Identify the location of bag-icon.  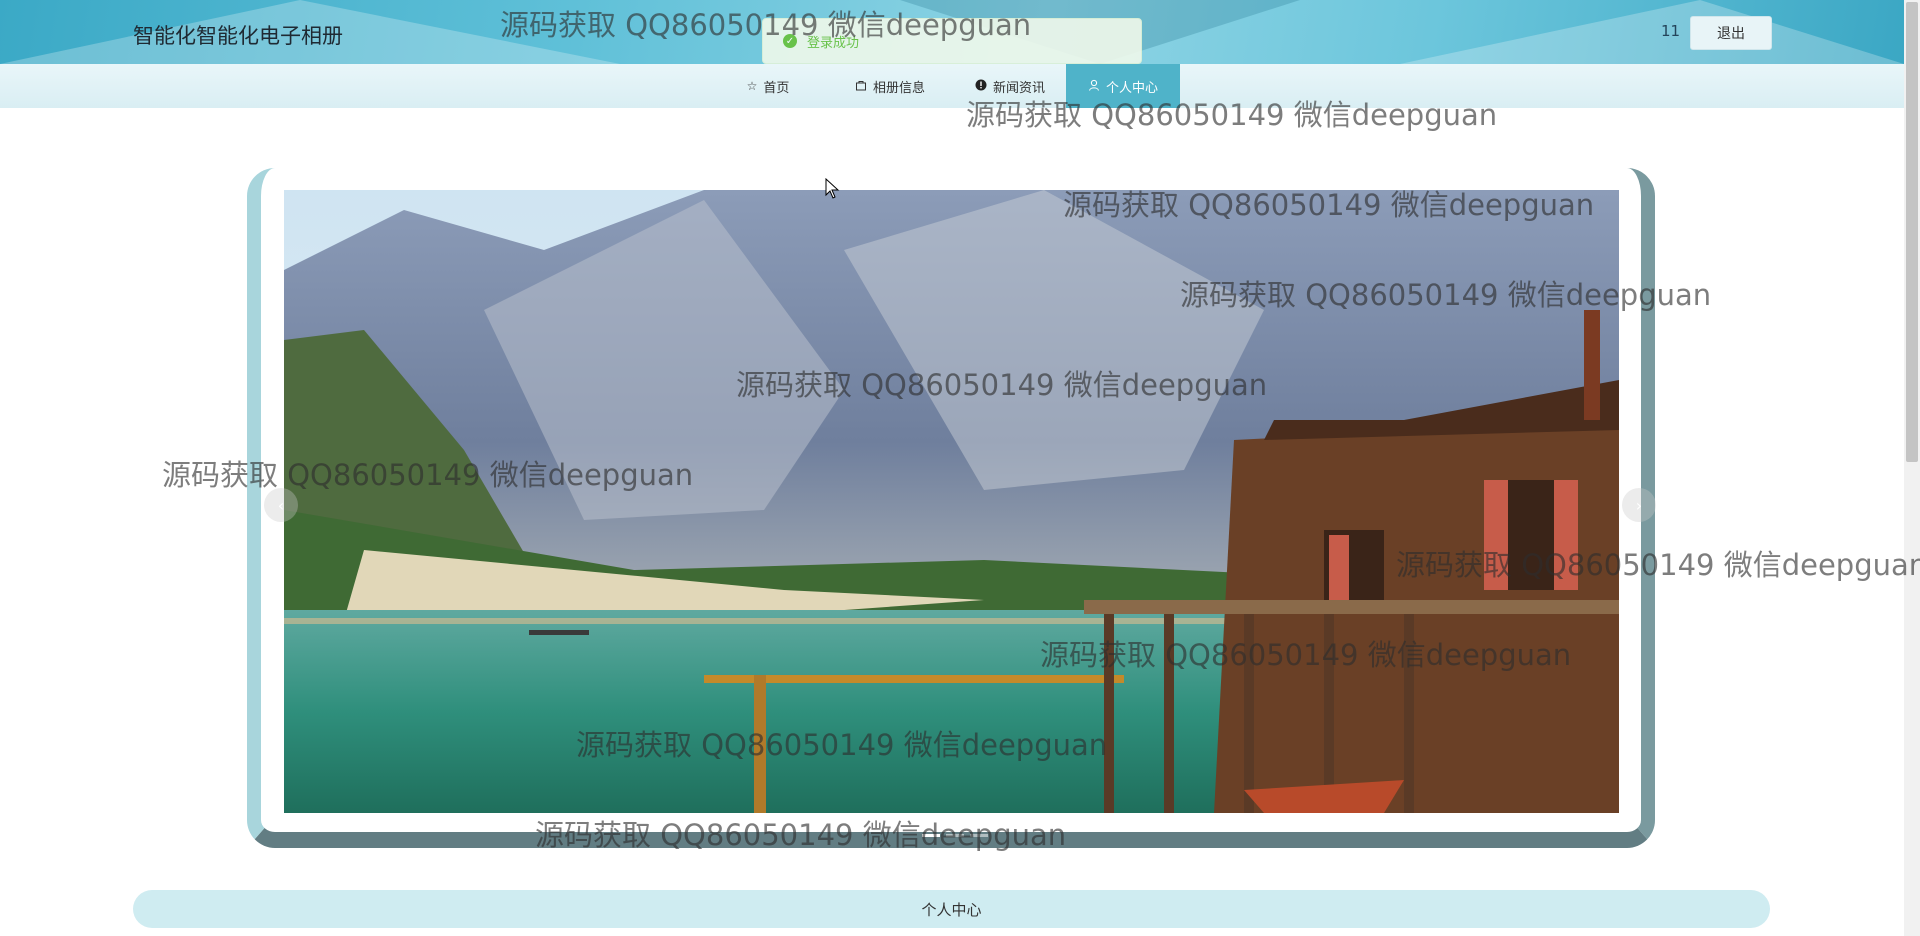
(861, 86).